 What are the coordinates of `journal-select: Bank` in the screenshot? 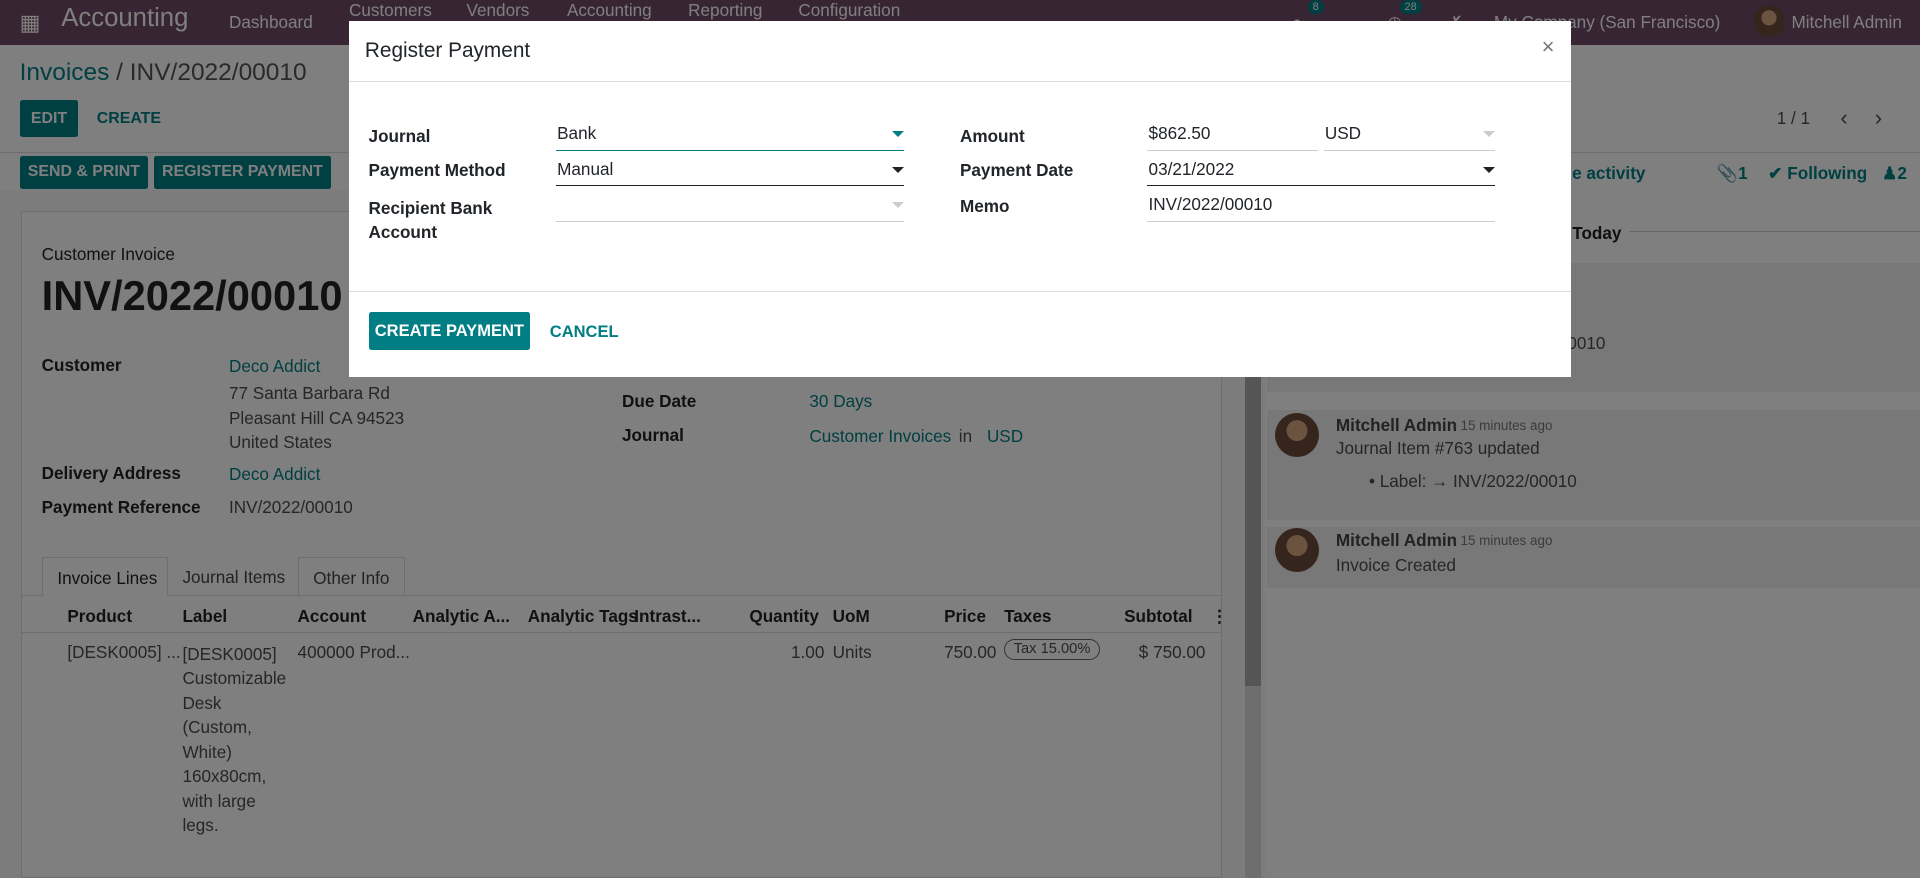 It's located at (729, 136).